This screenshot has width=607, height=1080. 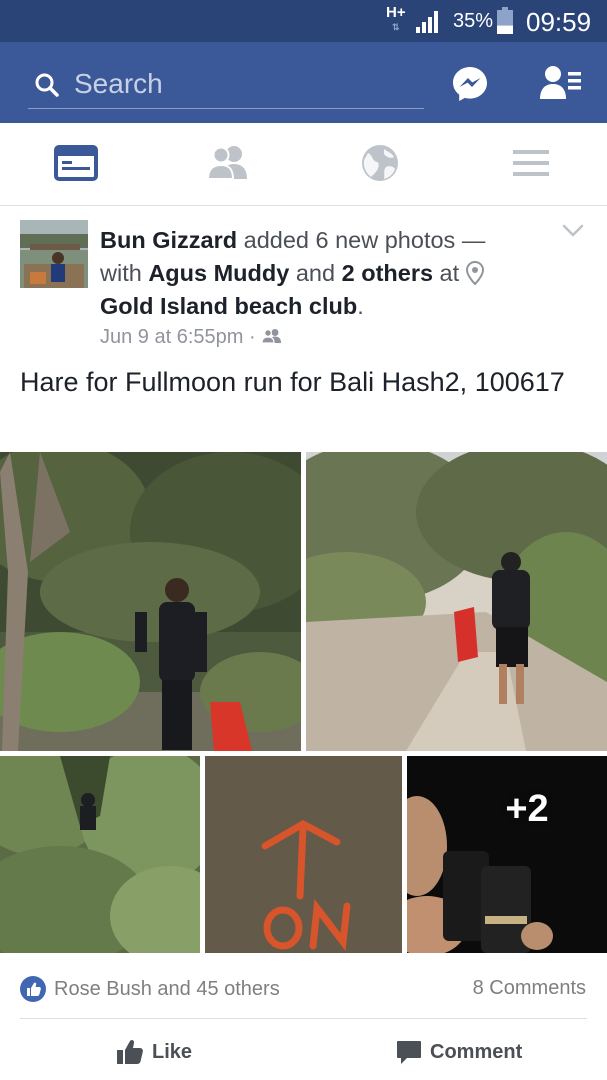 I want to click on timestamp: Jun 9 at 6:55pm, so click(x=171, y=337).